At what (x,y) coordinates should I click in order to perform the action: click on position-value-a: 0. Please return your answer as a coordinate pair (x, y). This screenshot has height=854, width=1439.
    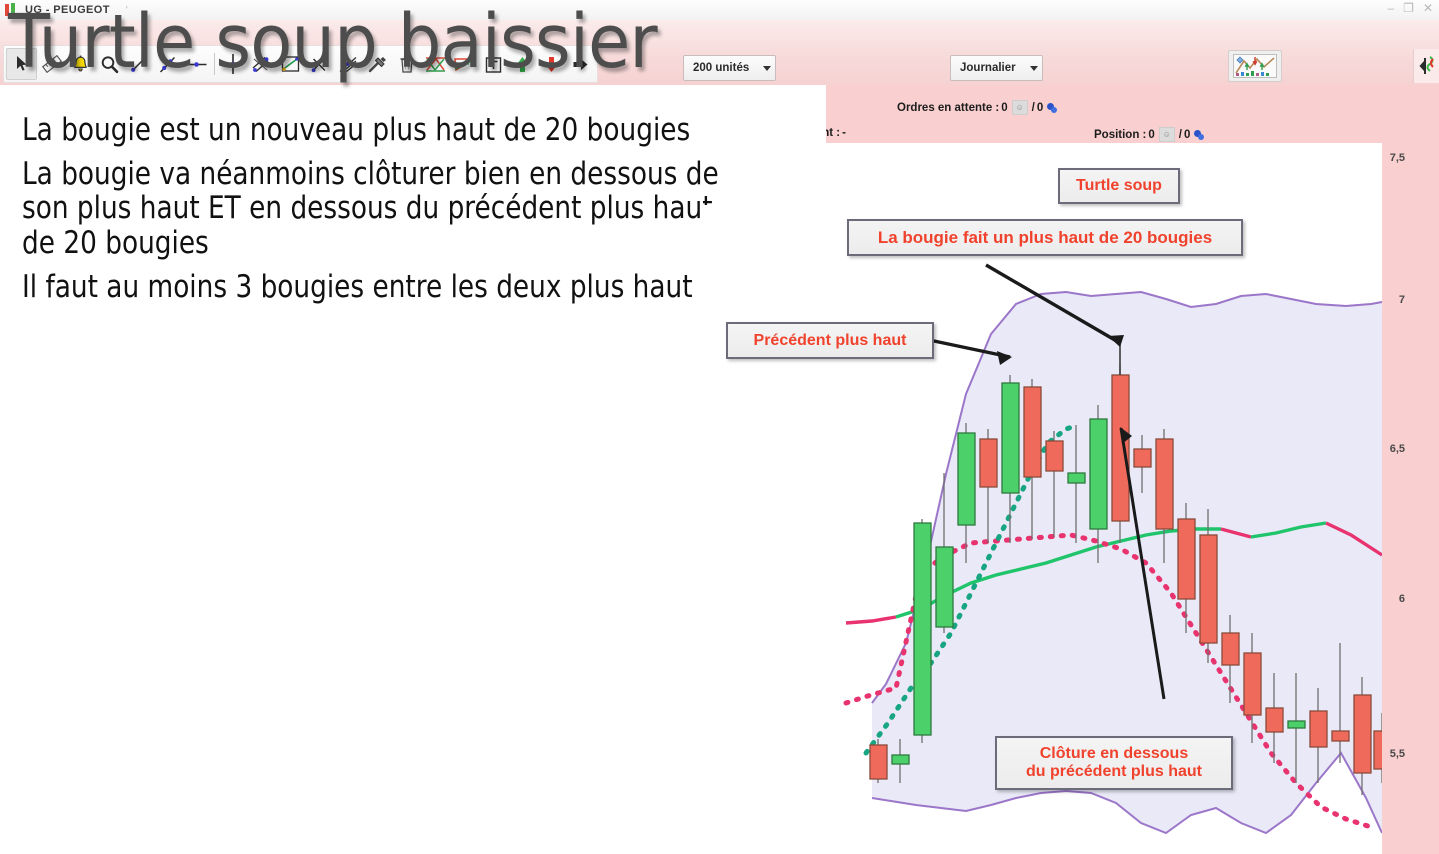
    Looking at the image, I should click on (1151, 134).